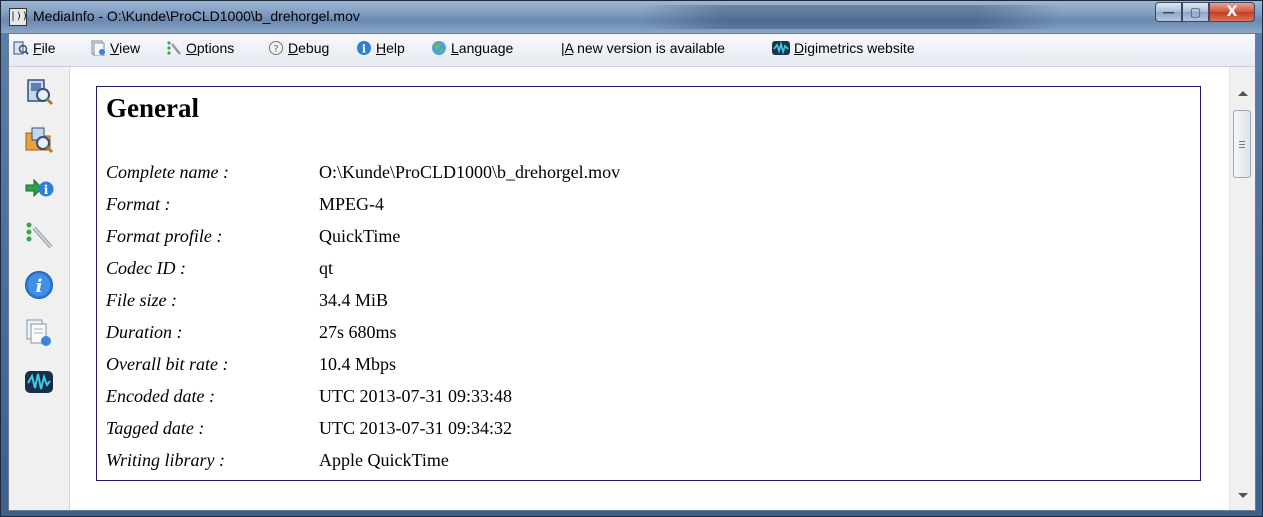  Describe the element at coordinates (1243, 93) in the screenshot. I see `scroll-up-icon` at that location.